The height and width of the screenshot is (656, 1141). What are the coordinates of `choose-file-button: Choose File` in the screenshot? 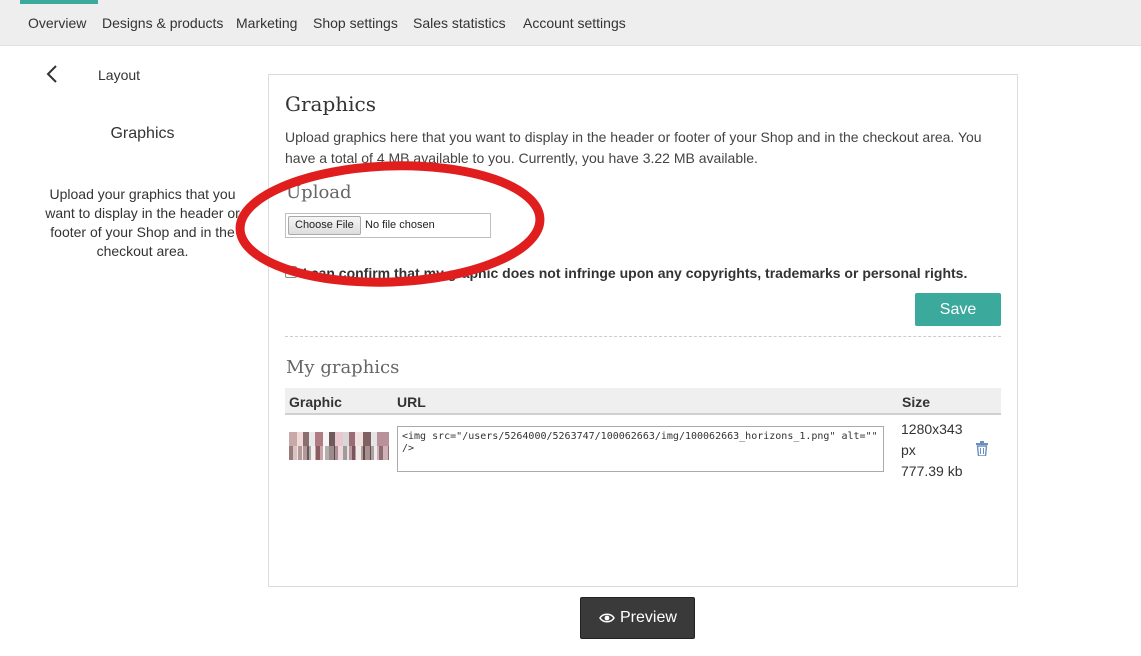 It's located at (324, 225).